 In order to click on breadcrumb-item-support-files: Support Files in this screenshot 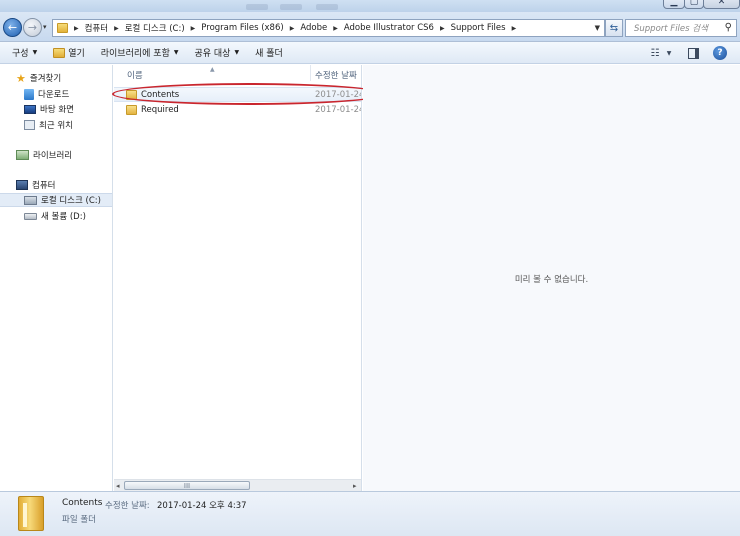, I will do `click(478, 28)`.